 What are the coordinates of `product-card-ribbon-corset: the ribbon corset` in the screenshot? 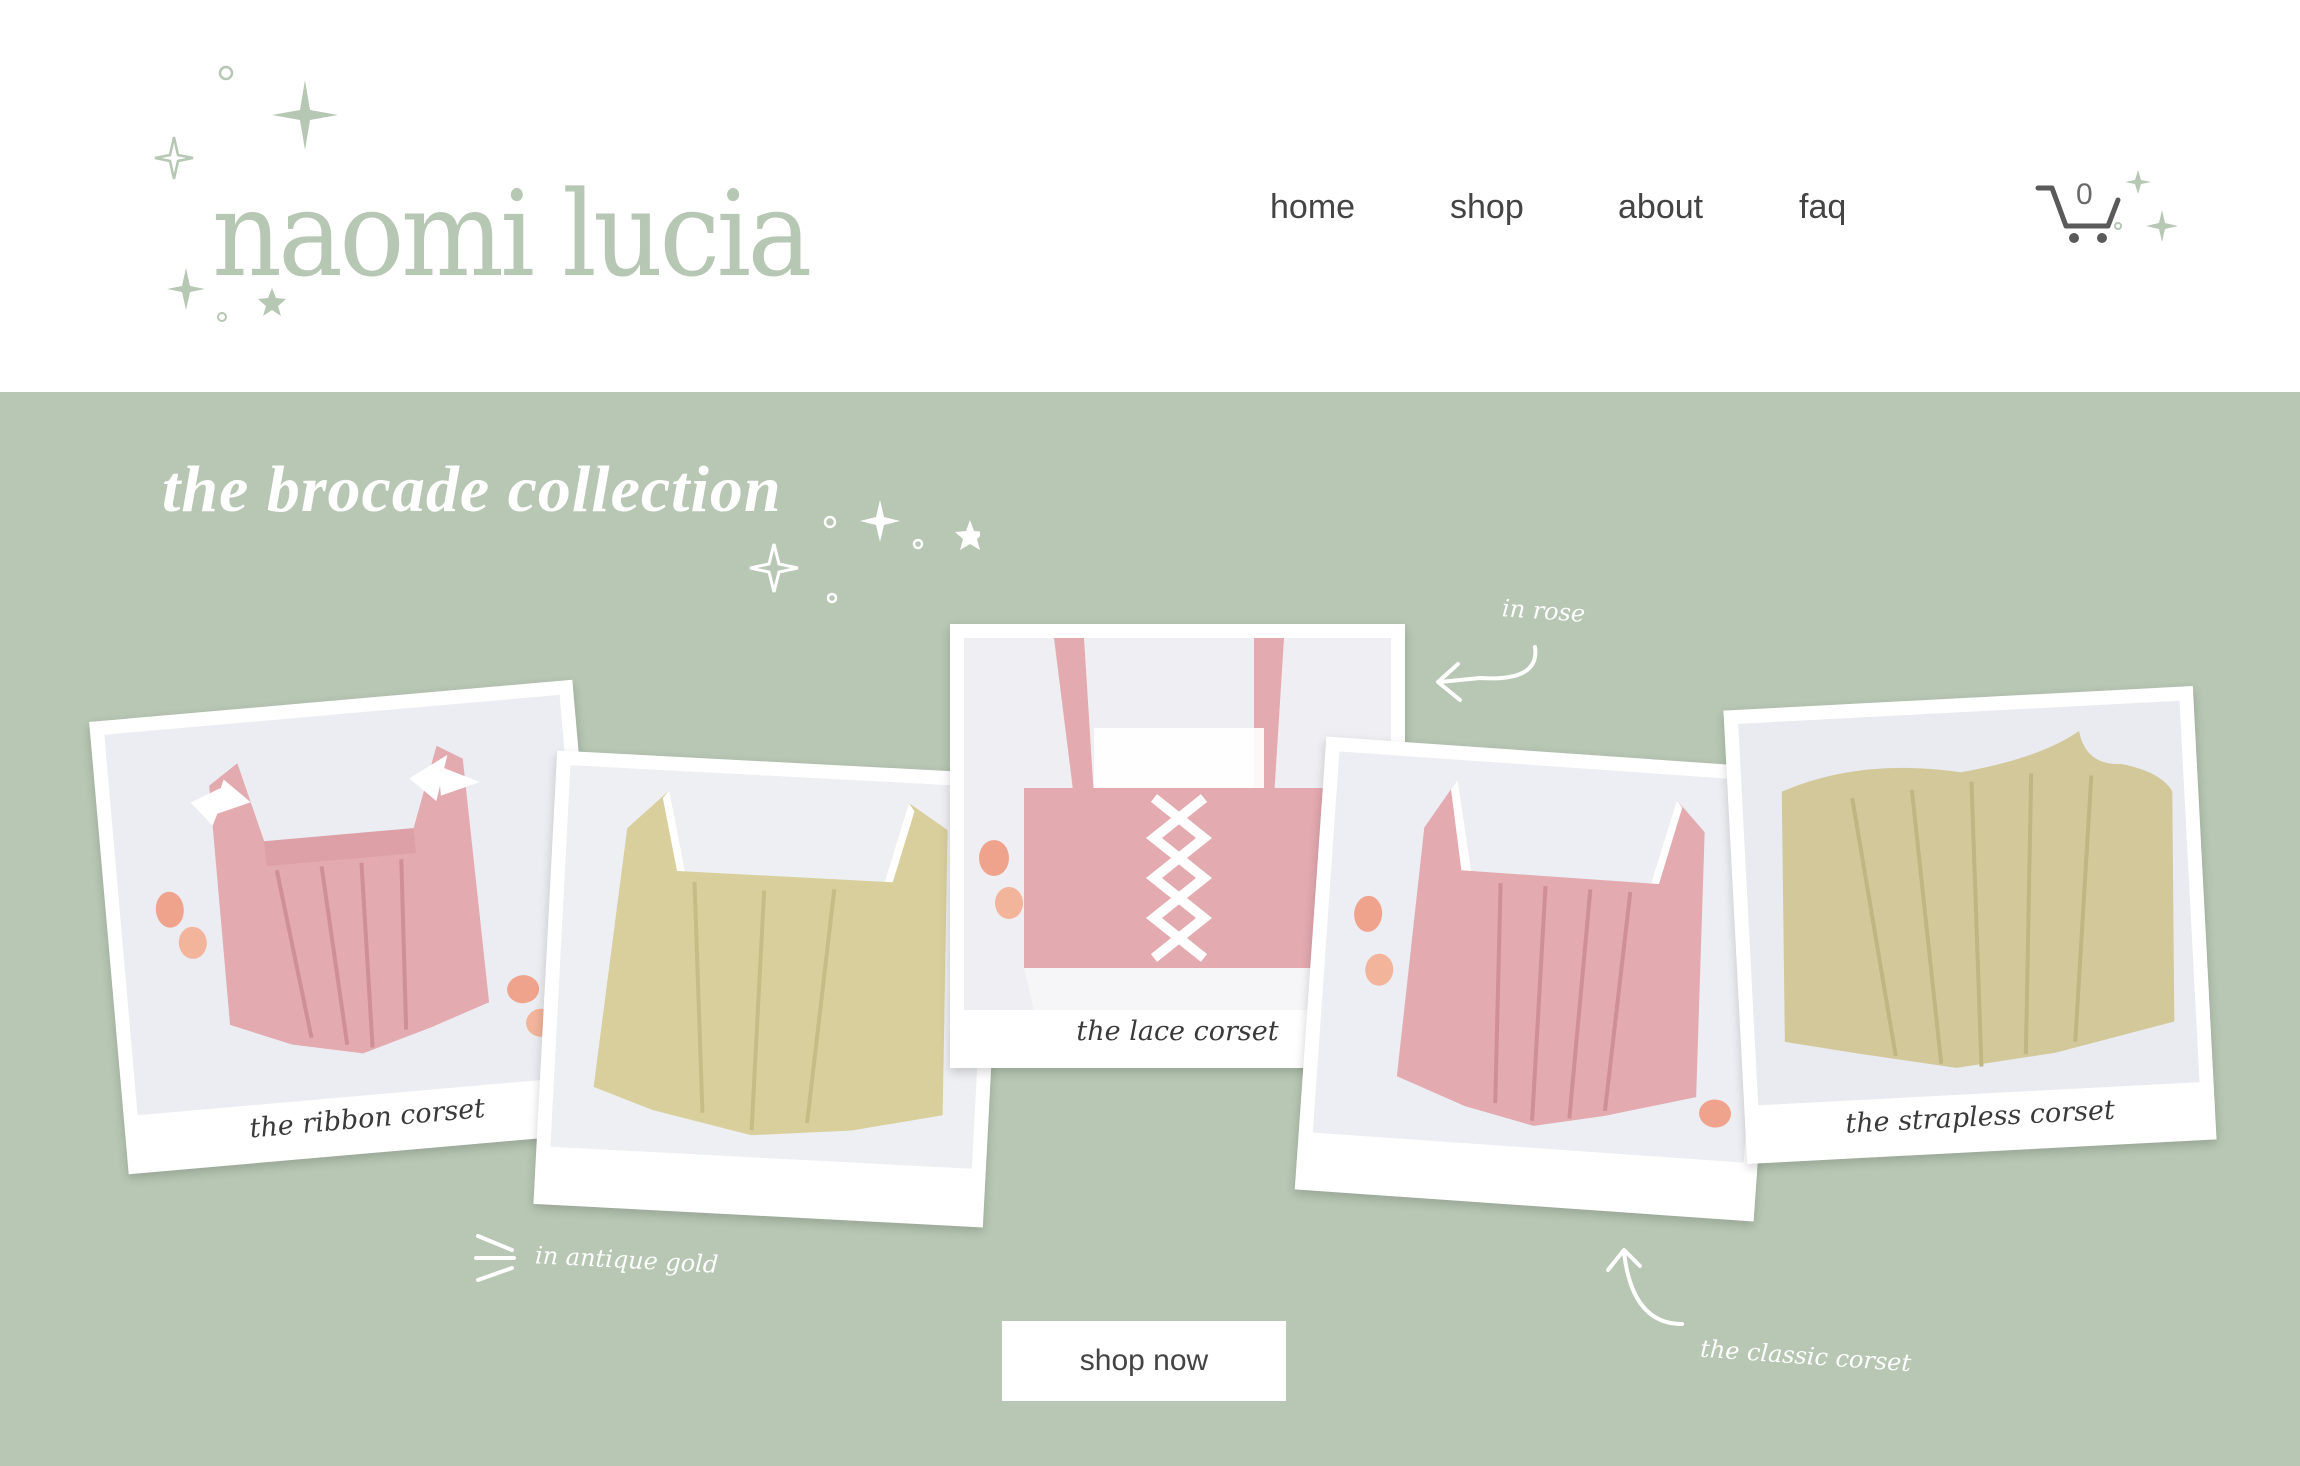 It's located at (350, 927).